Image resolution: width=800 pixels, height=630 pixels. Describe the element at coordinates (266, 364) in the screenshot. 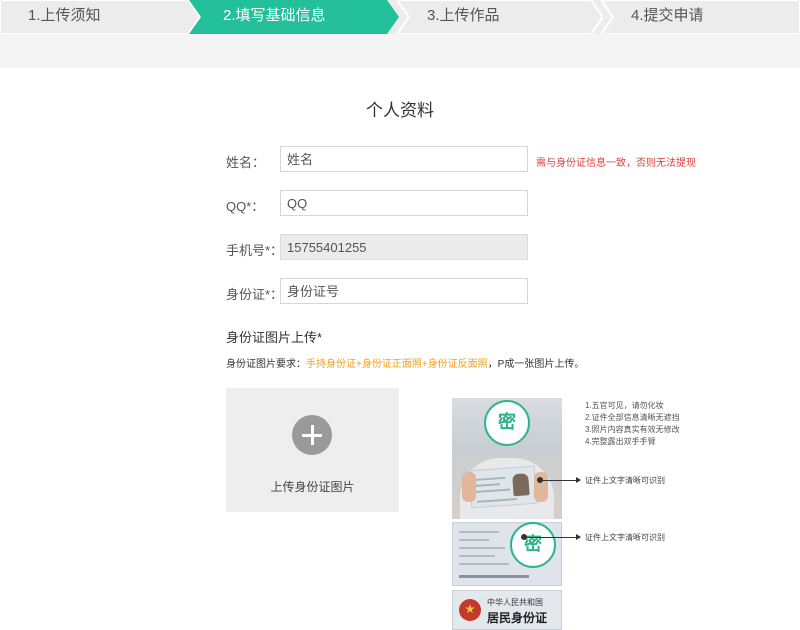

I see `requirement-prefix: 身份证图片要求：` at that location.